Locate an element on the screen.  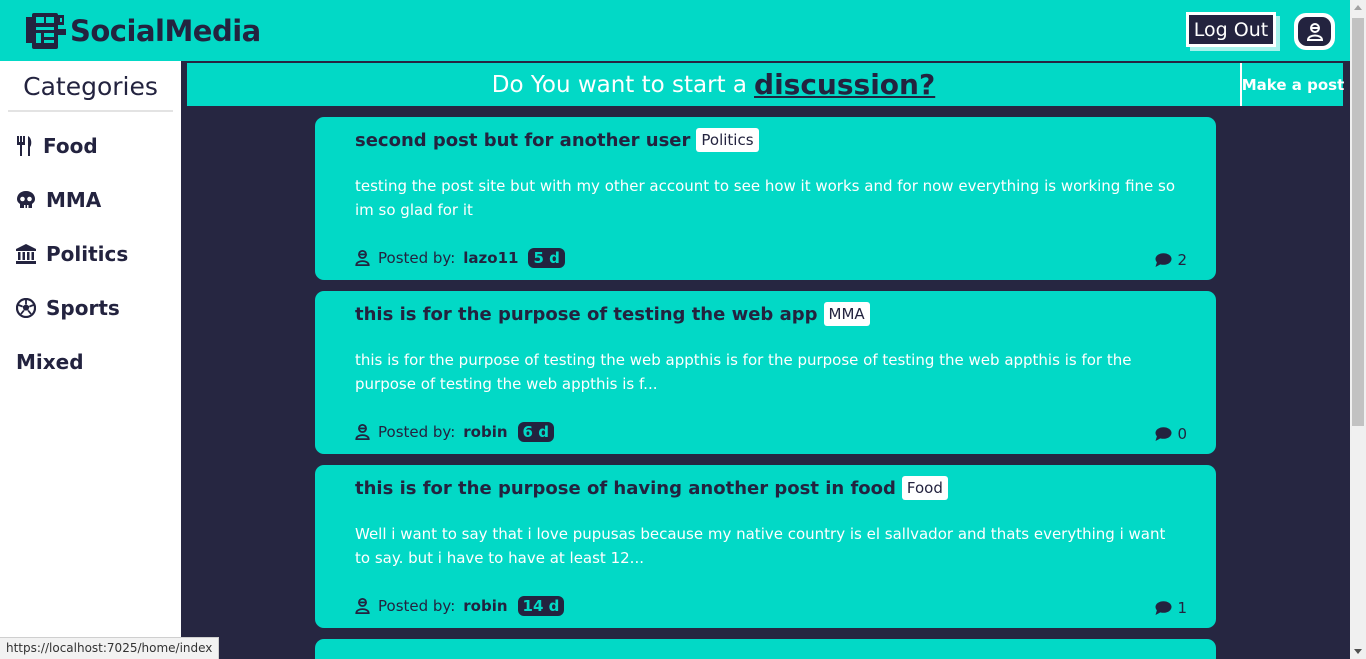
top-navbar: SocialMedia Log Out is located at coordinates (675, 30).